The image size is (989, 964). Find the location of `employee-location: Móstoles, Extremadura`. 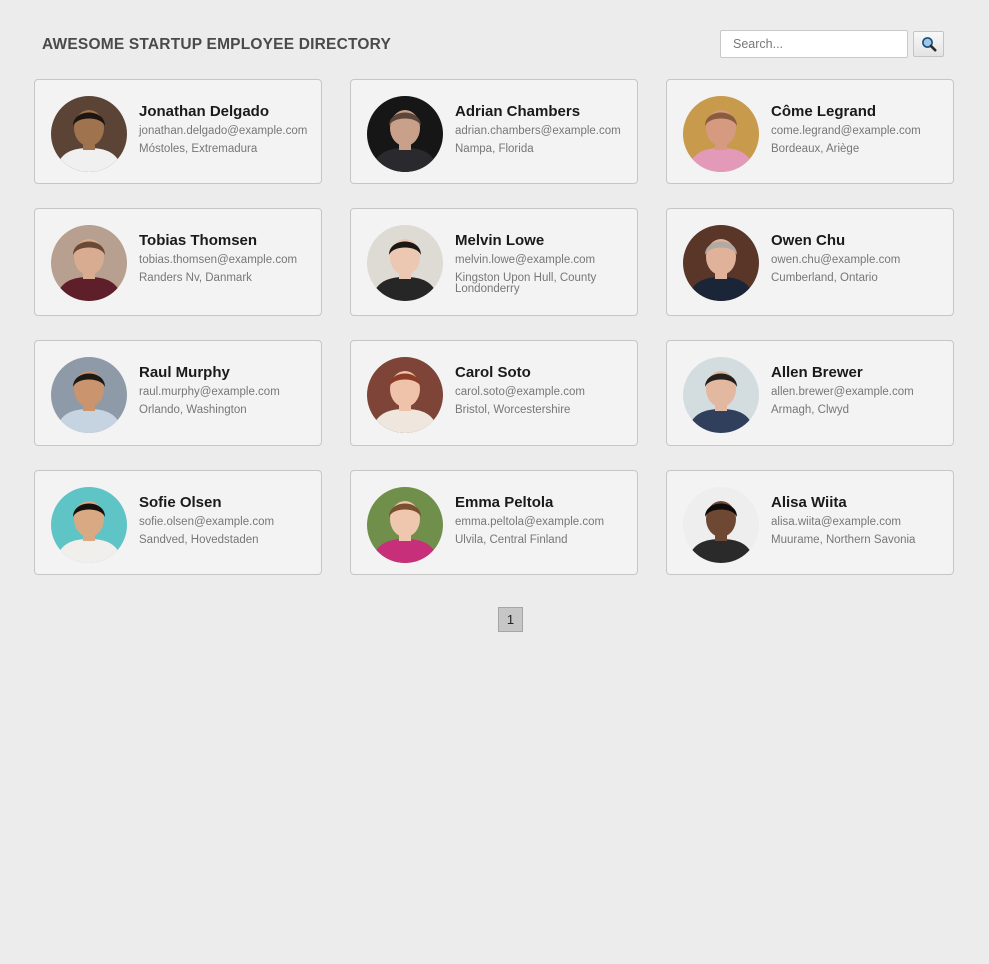

employee-location: Móstoles, Extremadura is located at coordinates (198, 149).